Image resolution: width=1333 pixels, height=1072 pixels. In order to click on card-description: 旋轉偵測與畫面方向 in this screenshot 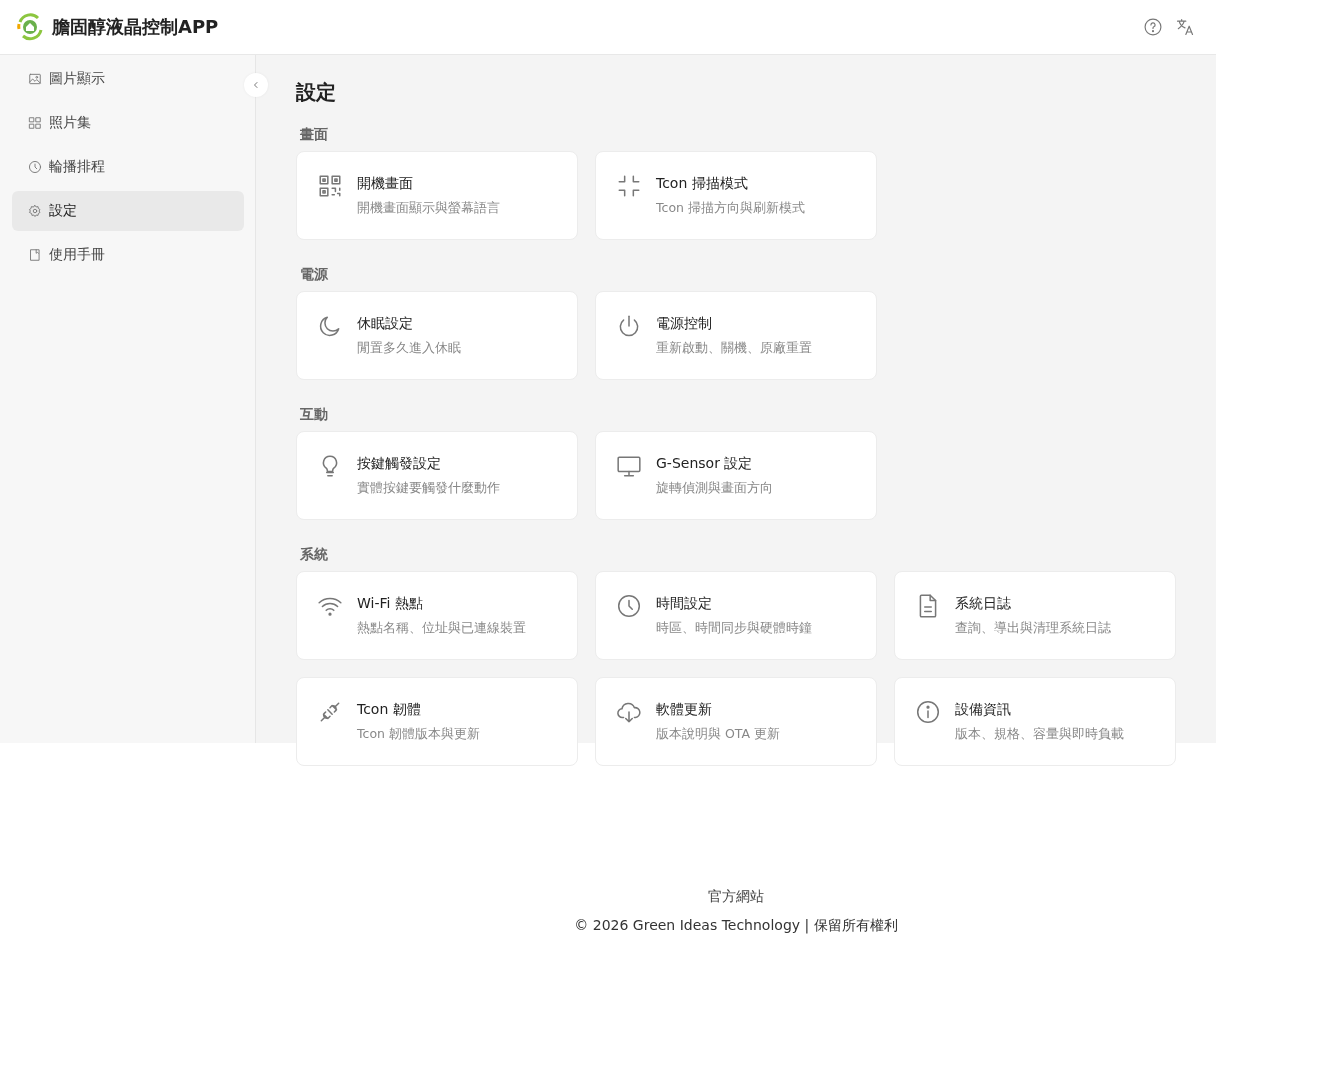, I will do `click(714, 488)`.